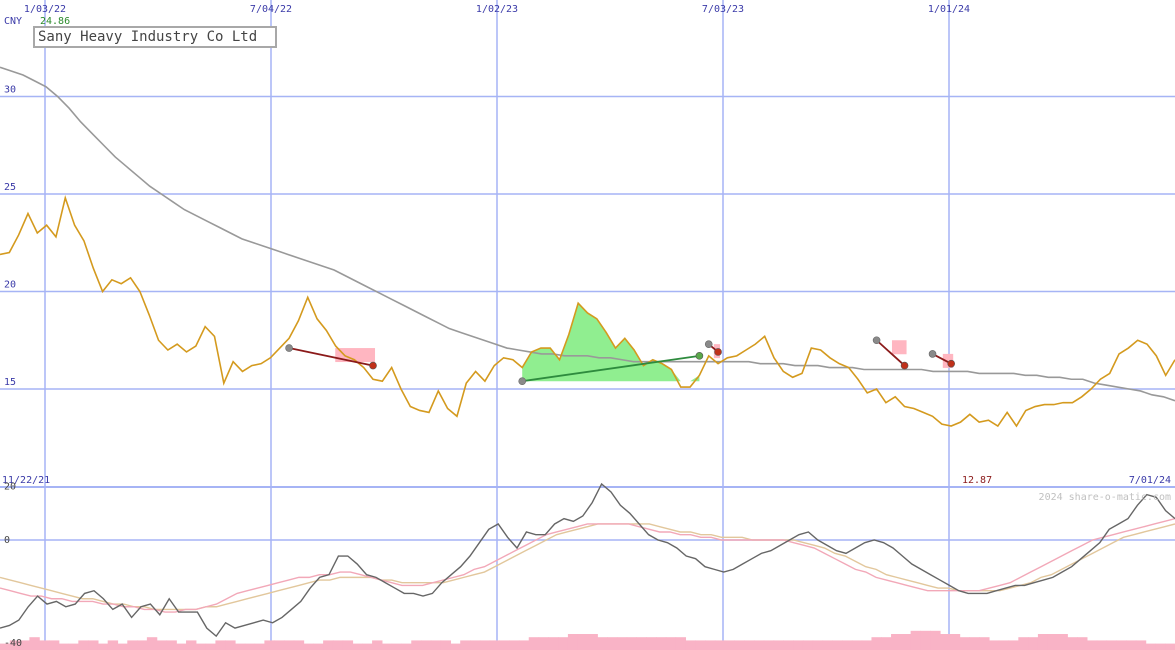  What do you see at coordinates (10, 382) in the screenshot?
I see `y-tick-label: 15` at bounding box center [10, 382].